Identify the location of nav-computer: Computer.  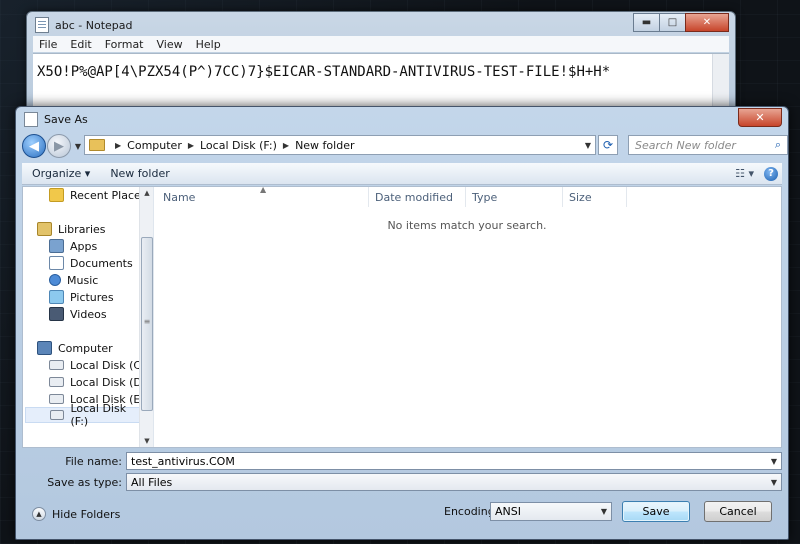
(75, 348).